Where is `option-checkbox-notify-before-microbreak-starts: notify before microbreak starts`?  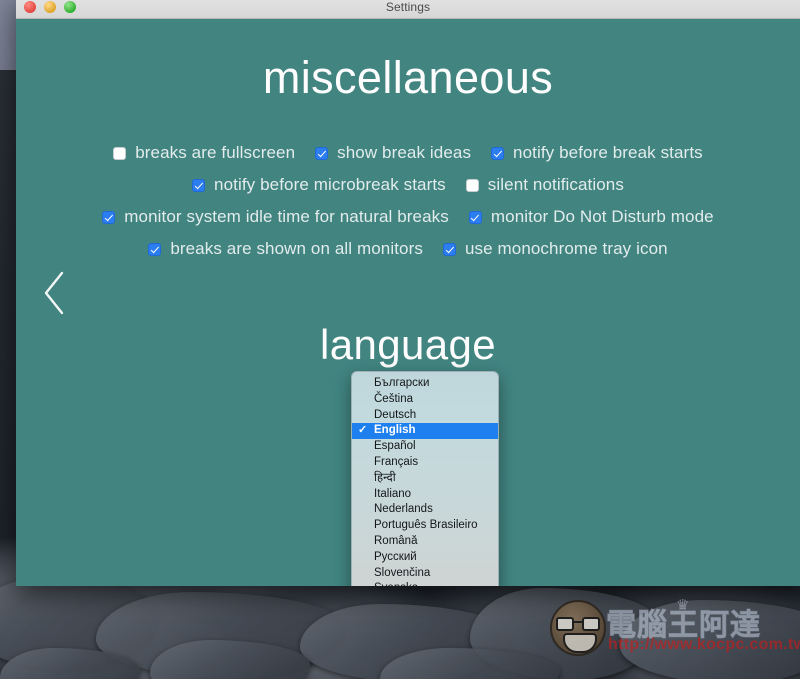 option-checkbox-notify-before-microbreak-starts: notify before microbreak starts is located at coordinates (319, 185).